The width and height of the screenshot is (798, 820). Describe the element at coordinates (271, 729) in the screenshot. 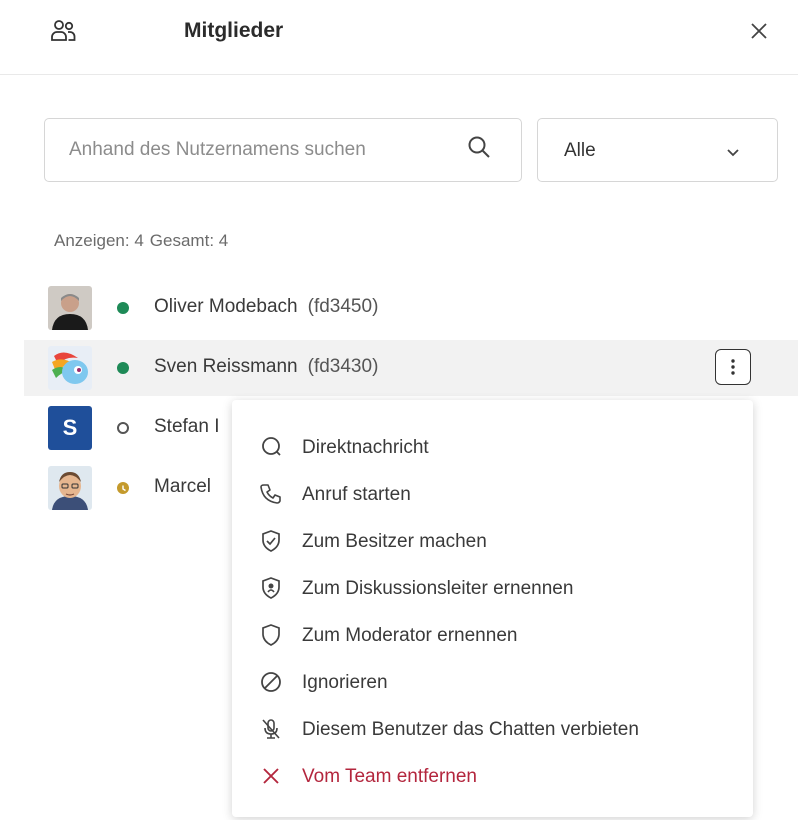

I see `mic-off-icon` at that location.